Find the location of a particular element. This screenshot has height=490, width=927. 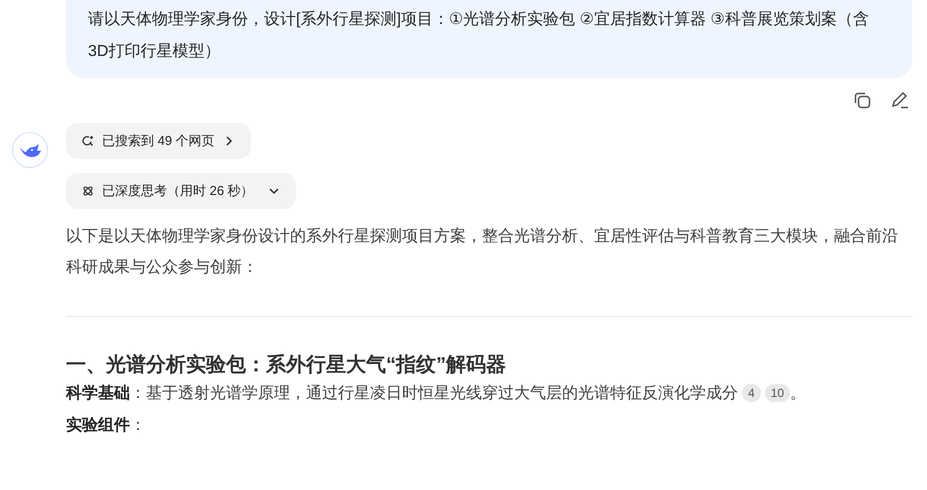

copy-icon is located at coordinates (862, 100).